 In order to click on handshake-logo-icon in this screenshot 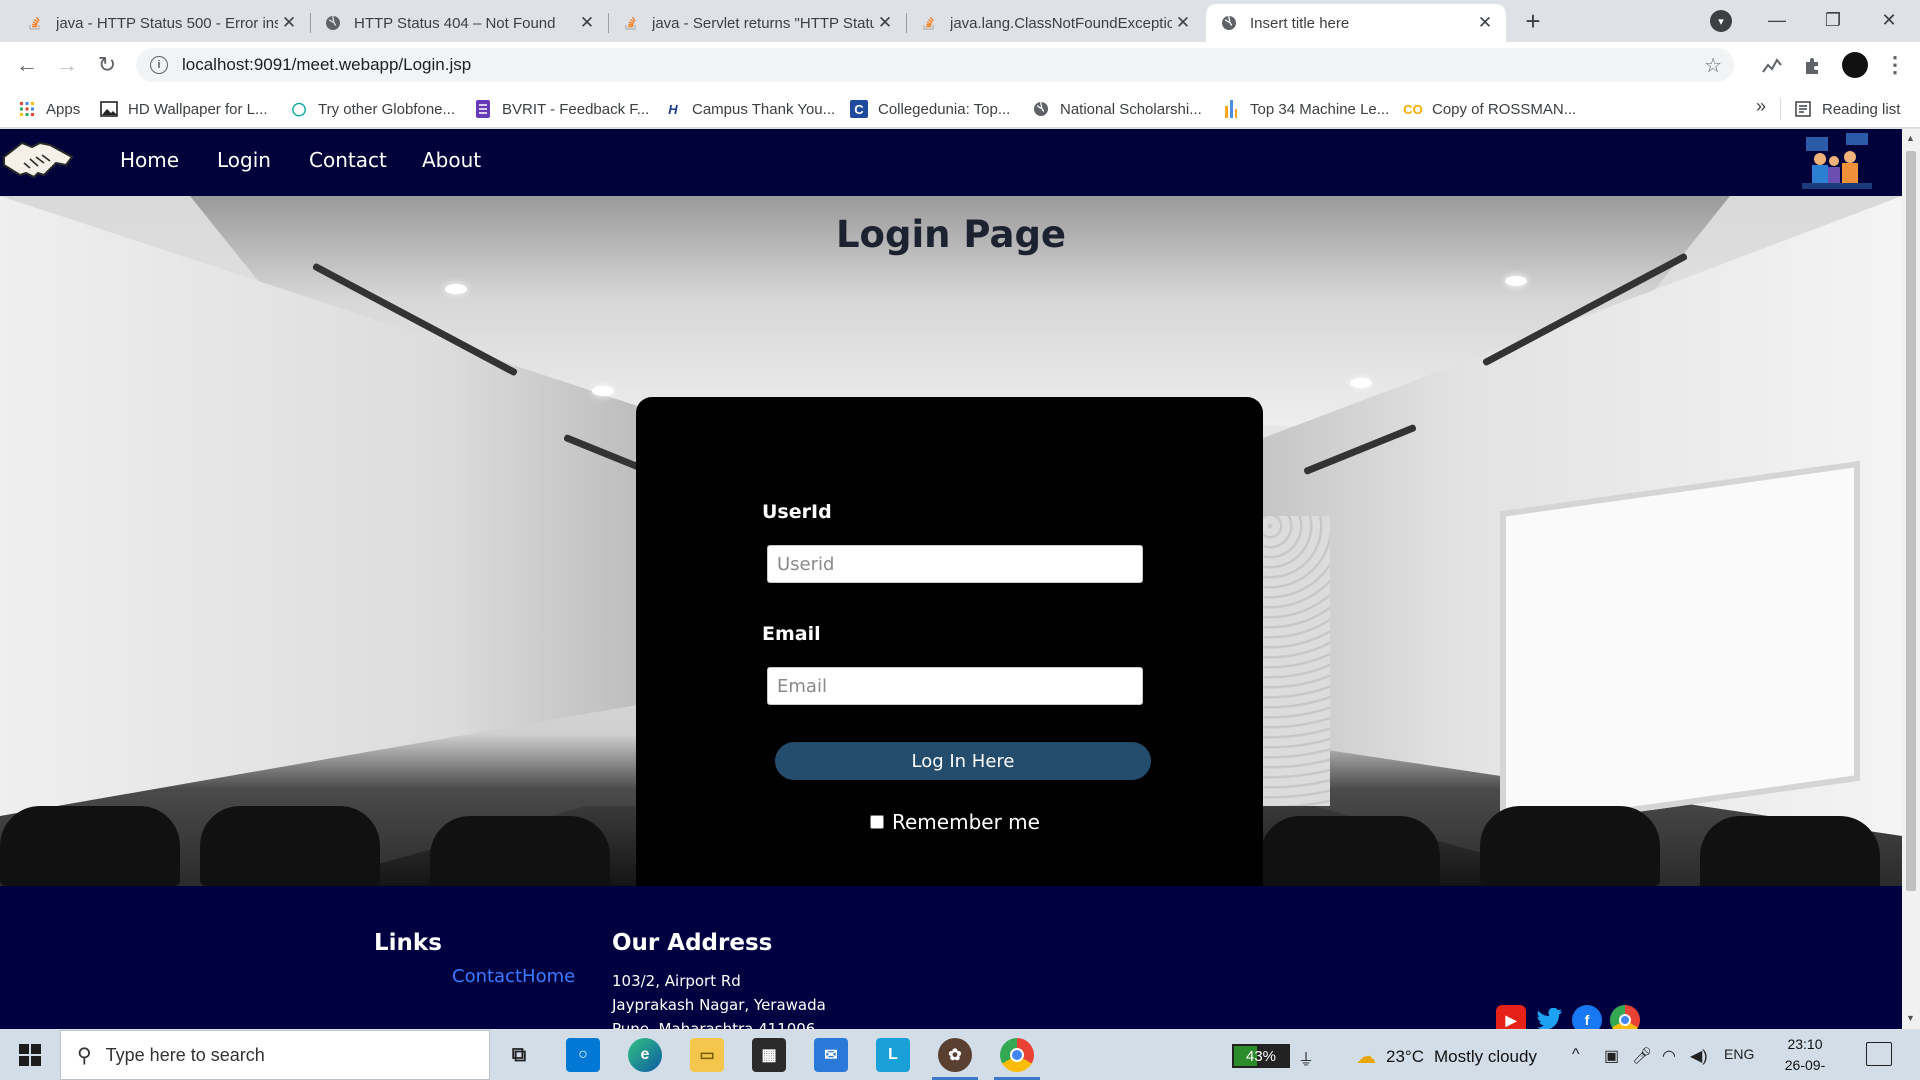, I will do `click(38, 161)`.